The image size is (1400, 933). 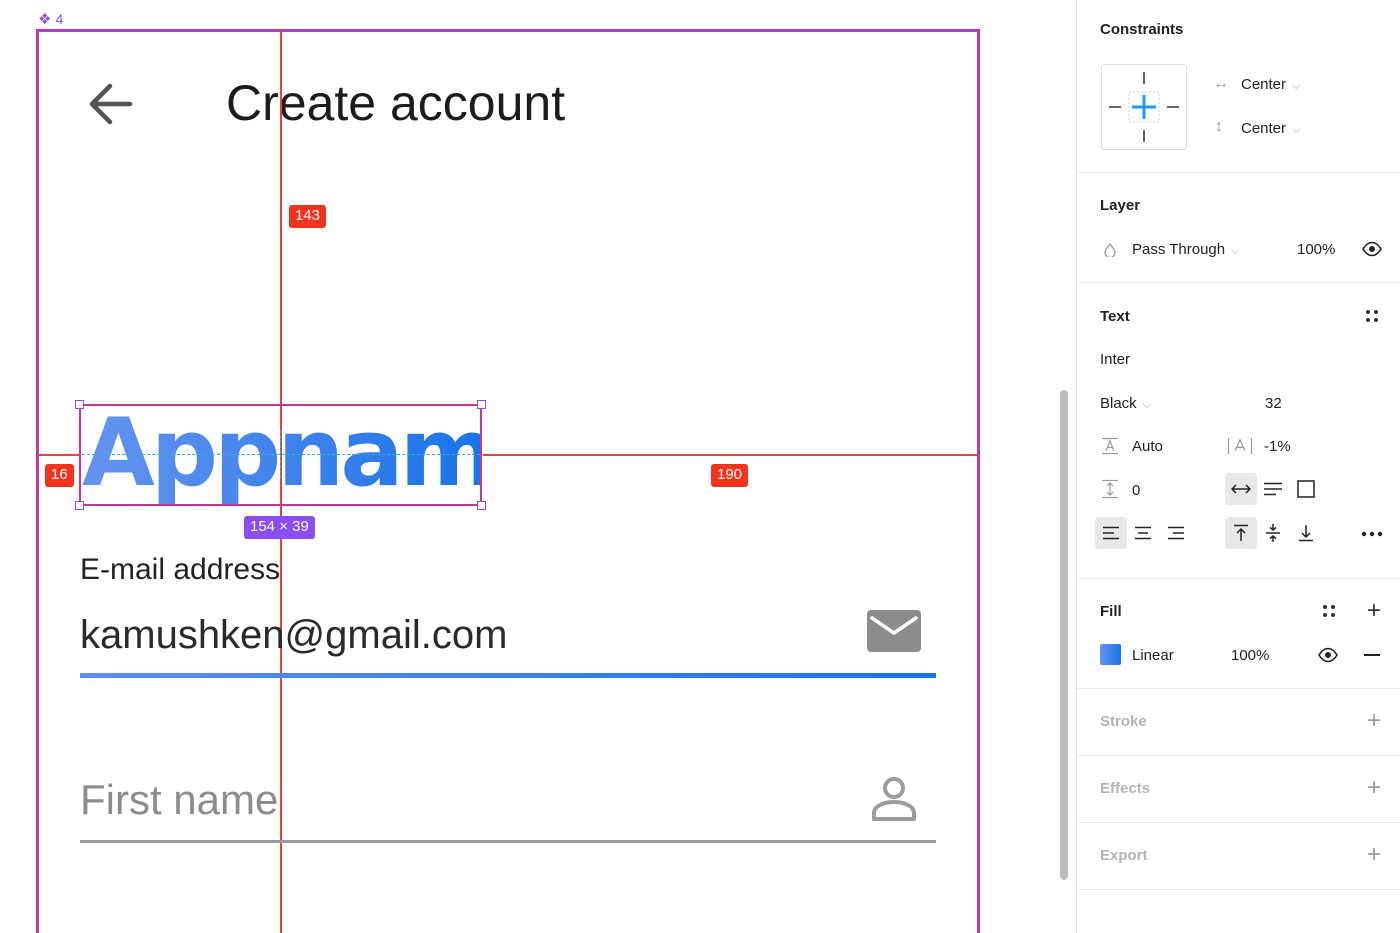 What do you see at coordinates (179, 800) in the screenshot?
I see `first-name-field: First name` at bounding box center [179, 800].